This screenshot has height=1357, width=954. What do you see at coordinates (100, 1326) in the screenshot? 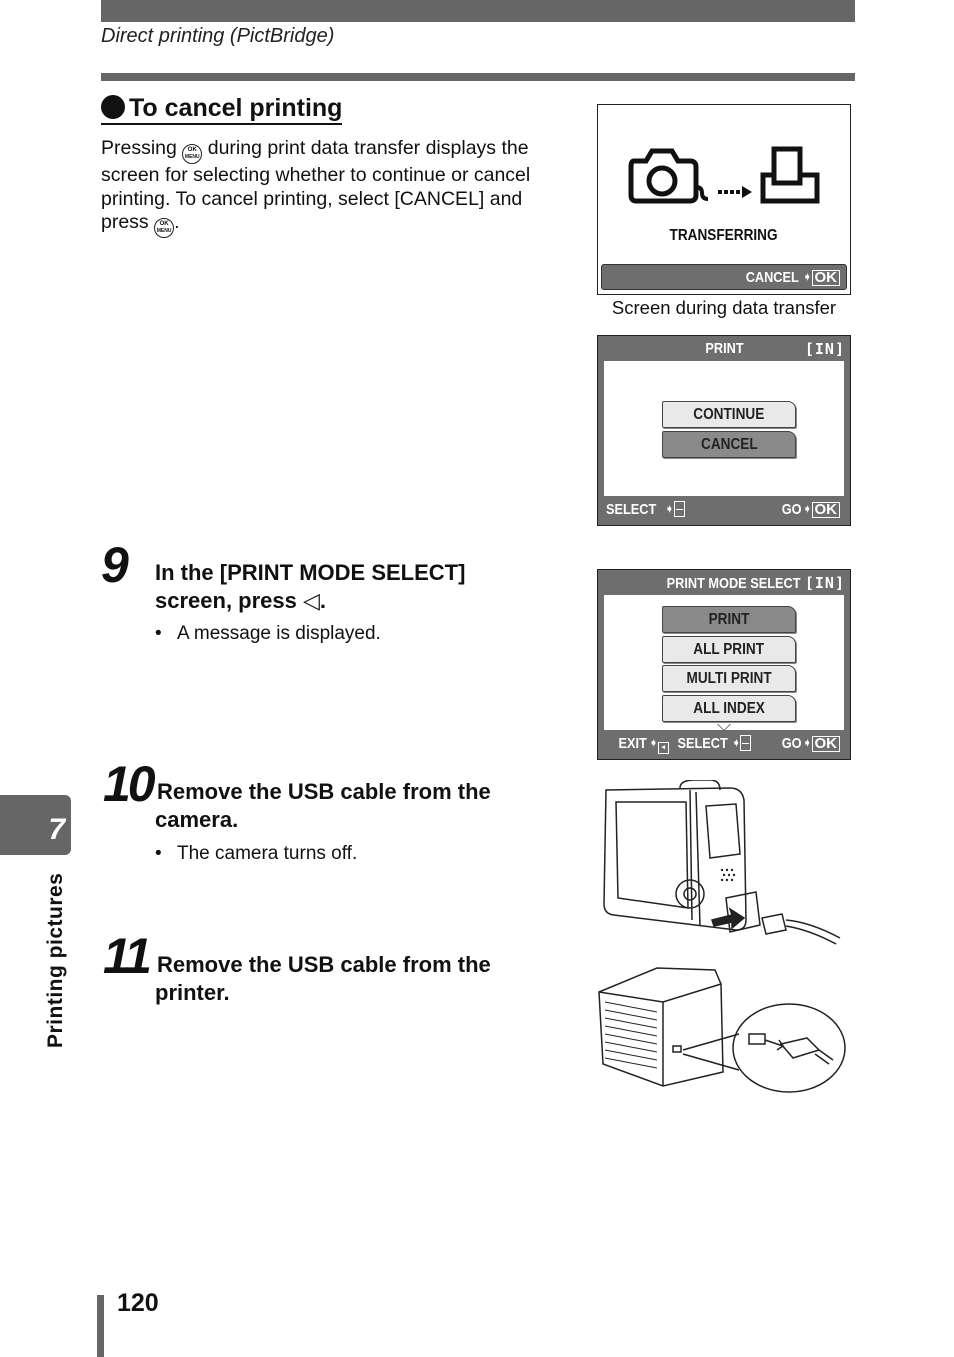
I see `page-marker-bar` at bounding box center [100, 1326].